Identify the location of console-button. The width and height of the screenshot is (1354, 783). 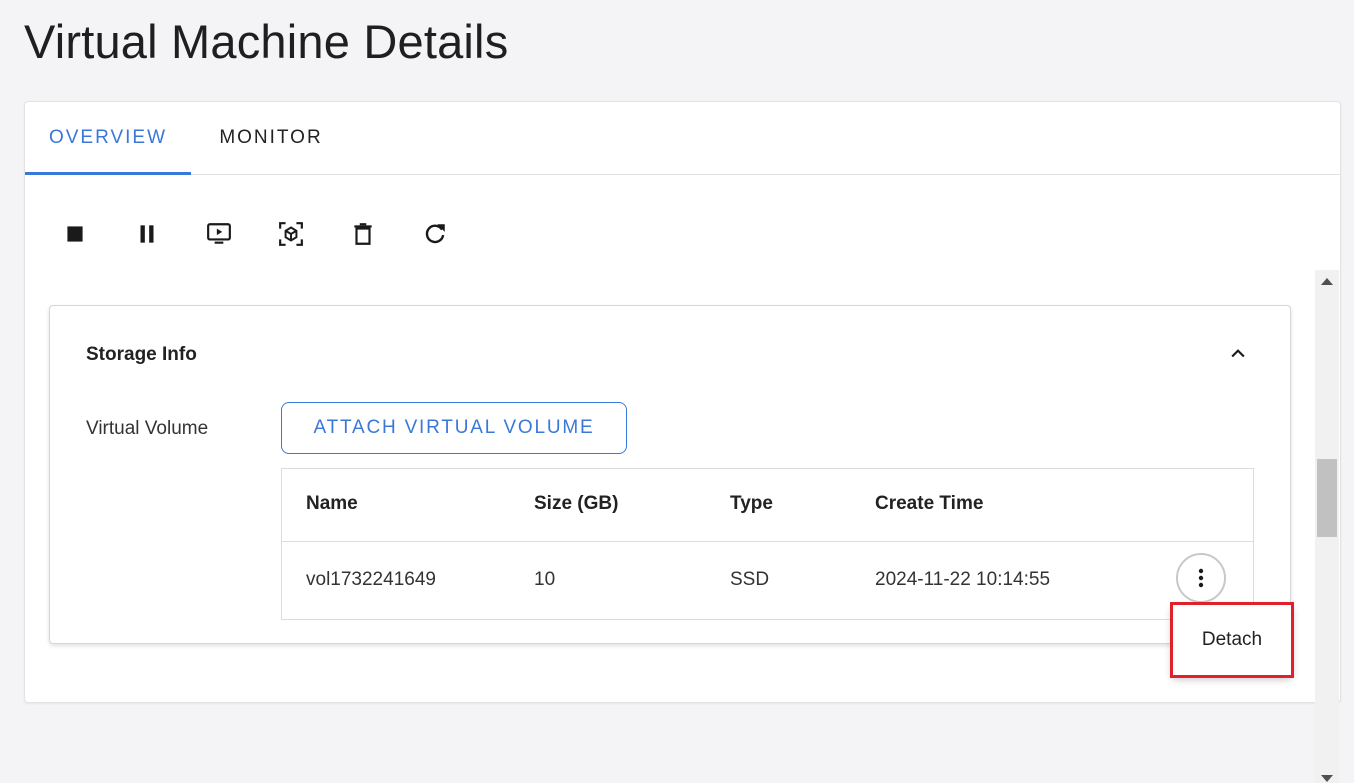
(219, 234).